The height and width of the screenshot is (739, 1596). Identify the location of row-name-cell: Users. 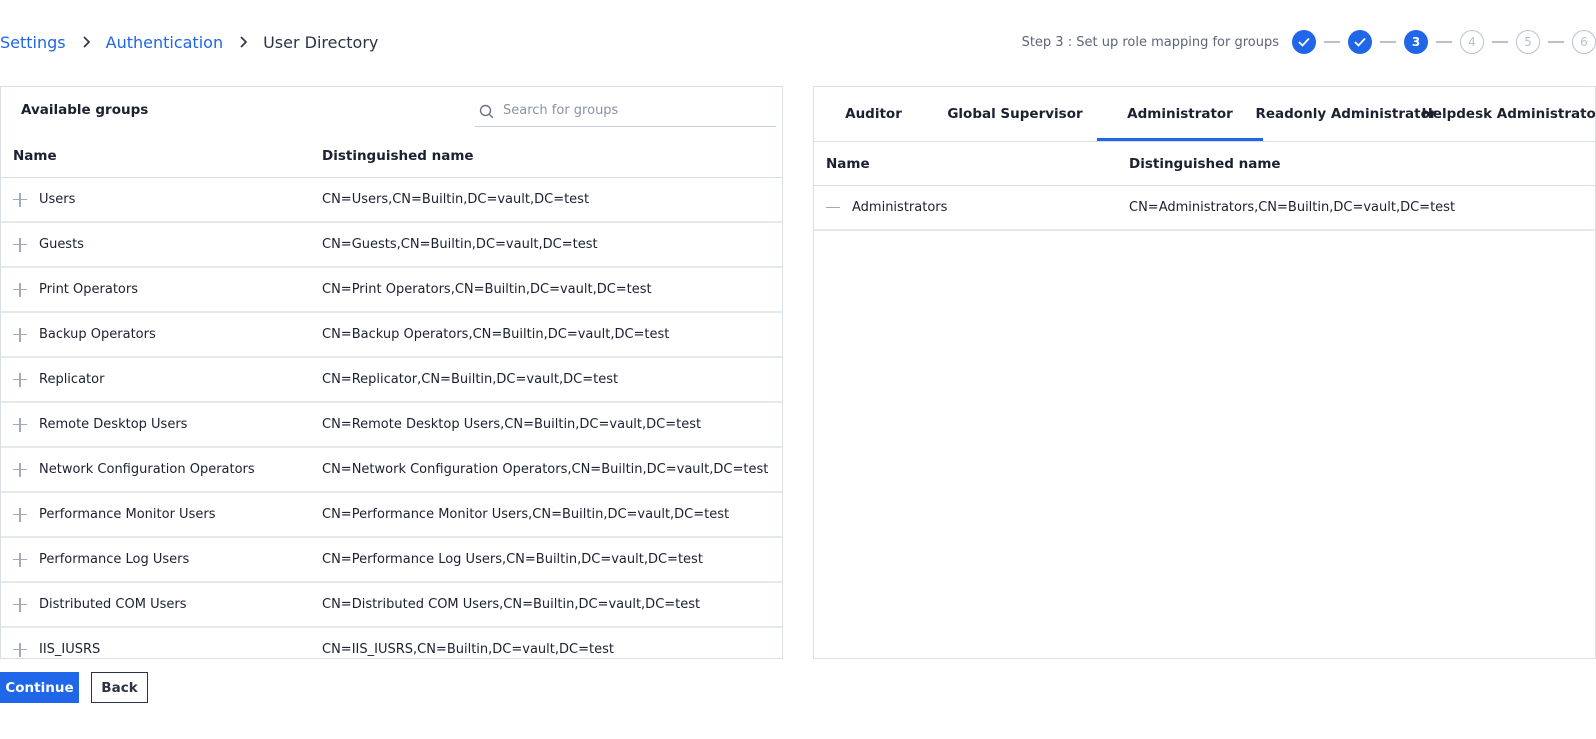
(155, 199).